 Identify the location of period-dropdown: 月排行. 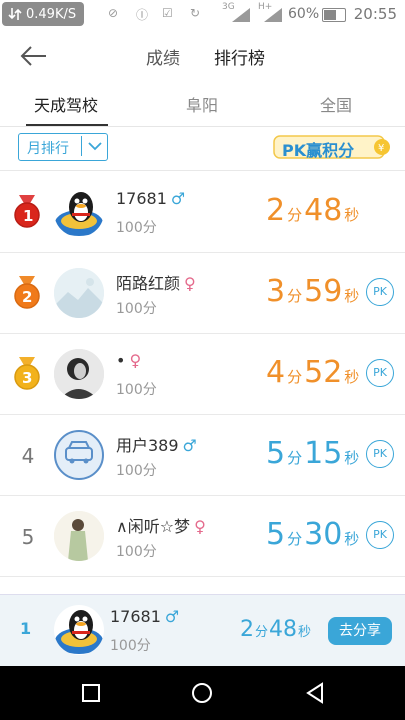
(63, 147).